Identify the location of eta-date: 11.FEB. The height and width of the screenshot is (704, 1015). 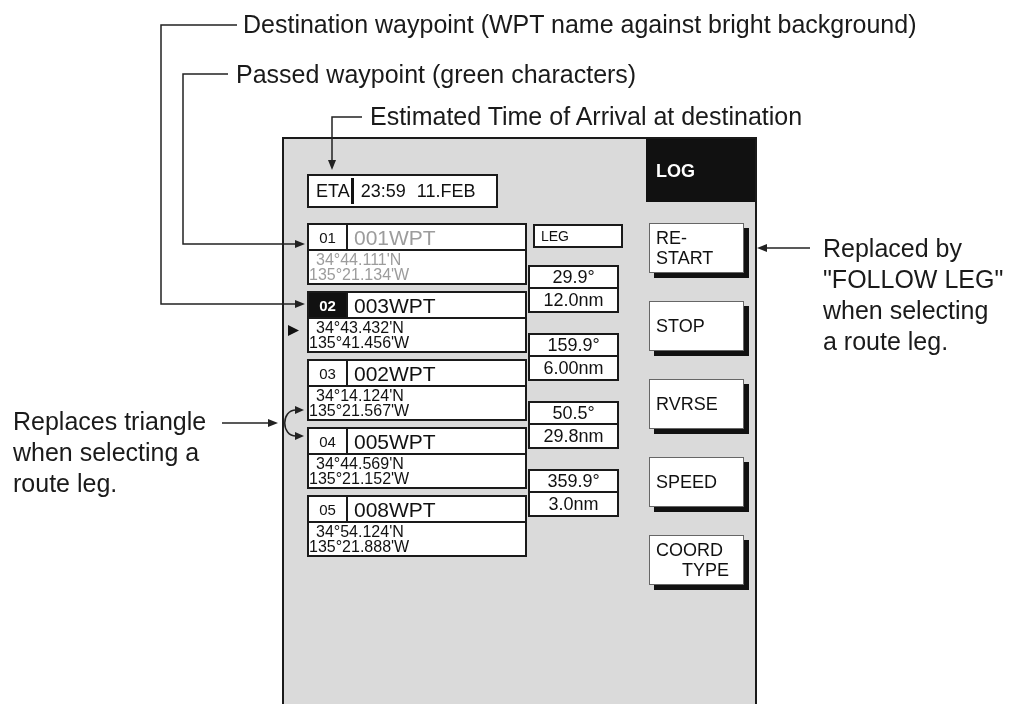
(446, 191).